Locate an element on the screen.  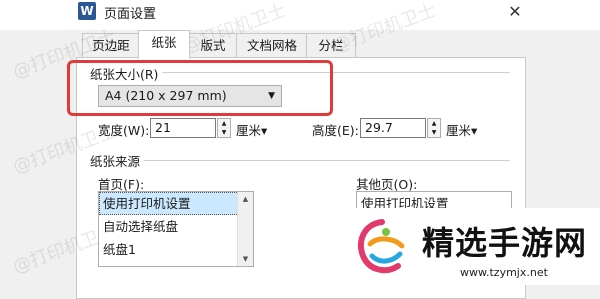
brand-url: www.tzymjx.net is located at coordinates (504, 272).